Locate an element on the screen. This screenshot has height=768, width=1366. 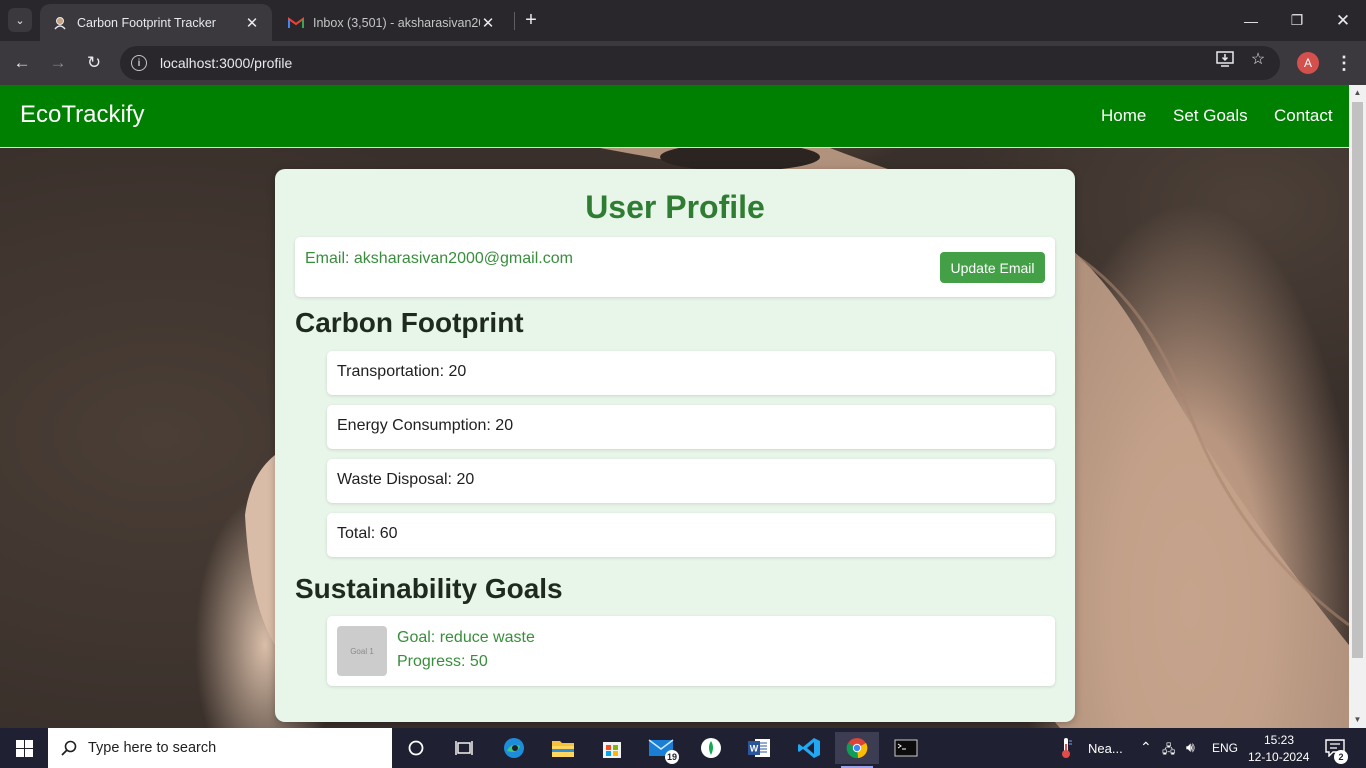
carbon-item-transportation: Transportation: 20 is located at coordinates (691, 373).